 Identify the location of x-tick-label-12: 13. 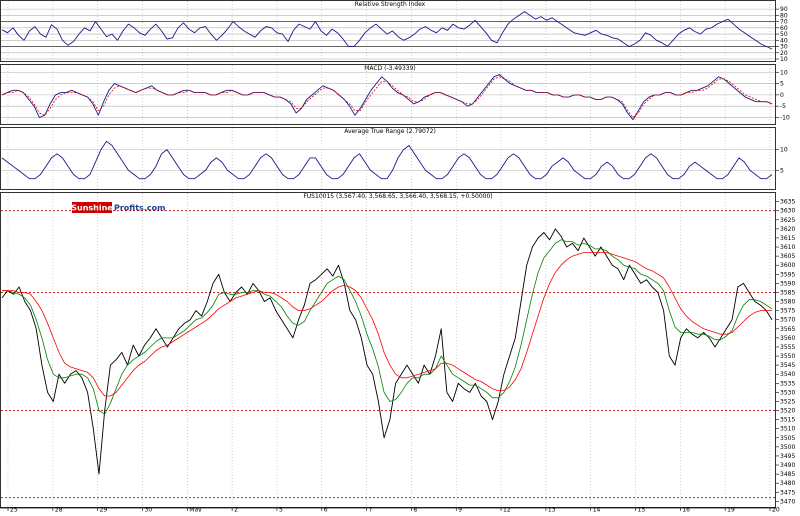
(552, 510).